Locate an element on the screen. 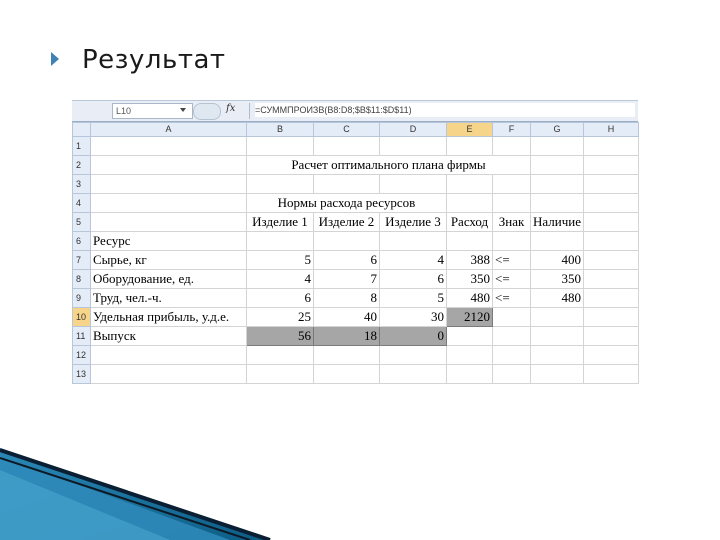 The width and height of the screenshot is (720, 540). slide-corner-decoration is located at coordinates (135, 494).